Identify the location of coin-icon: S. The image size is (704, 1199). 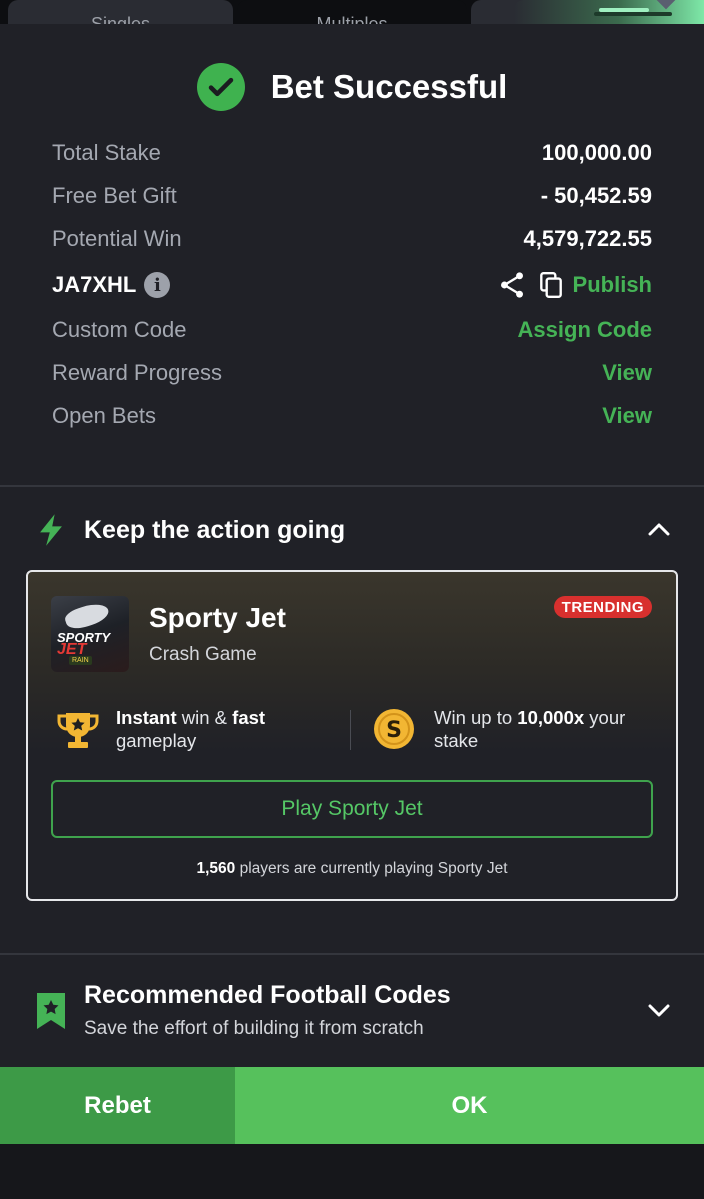
(394, 731).